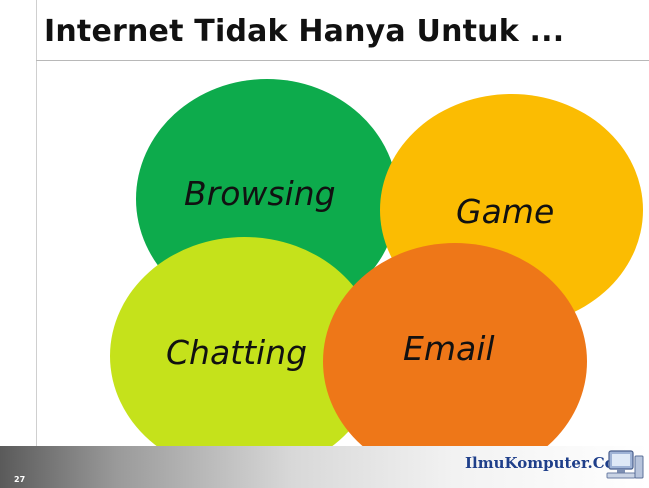  What do you see at coordinates (625, 464) in the screenshot?
I see `computer-icon` at bounding box center [625, 464].